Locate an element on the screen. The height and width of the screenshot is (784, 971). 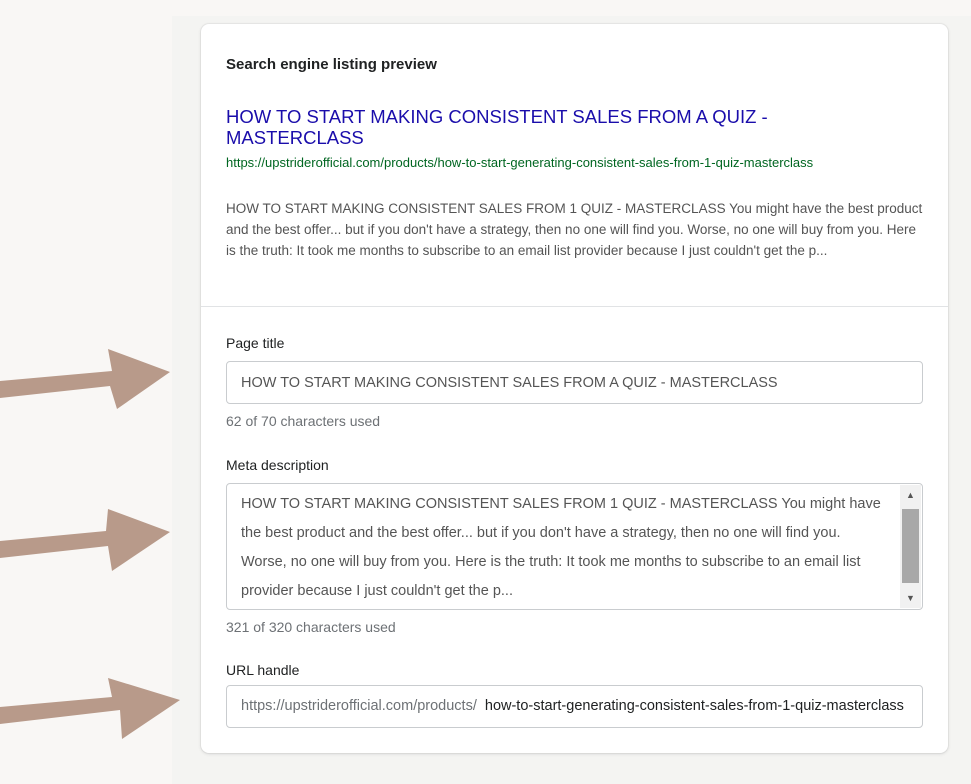
annotation-arrows is located at coordinates (90, 544).